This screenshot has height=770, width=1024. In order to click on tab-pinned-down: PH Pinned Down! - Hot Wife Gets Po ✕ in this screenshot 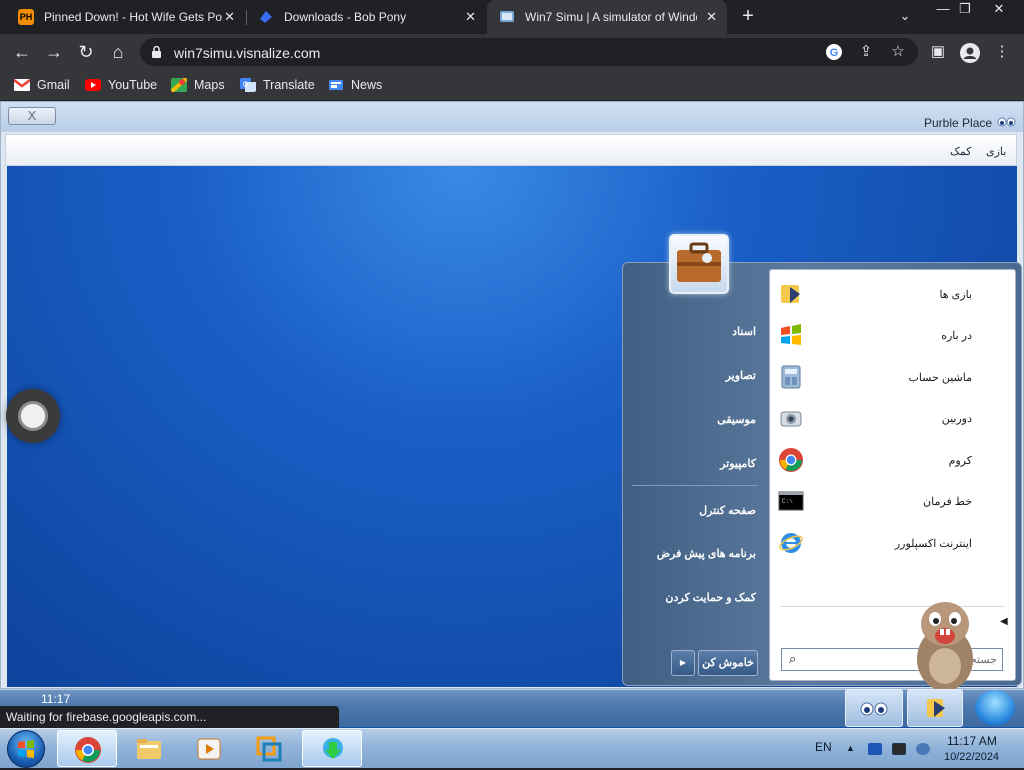, I will do `click(122, 17)`.